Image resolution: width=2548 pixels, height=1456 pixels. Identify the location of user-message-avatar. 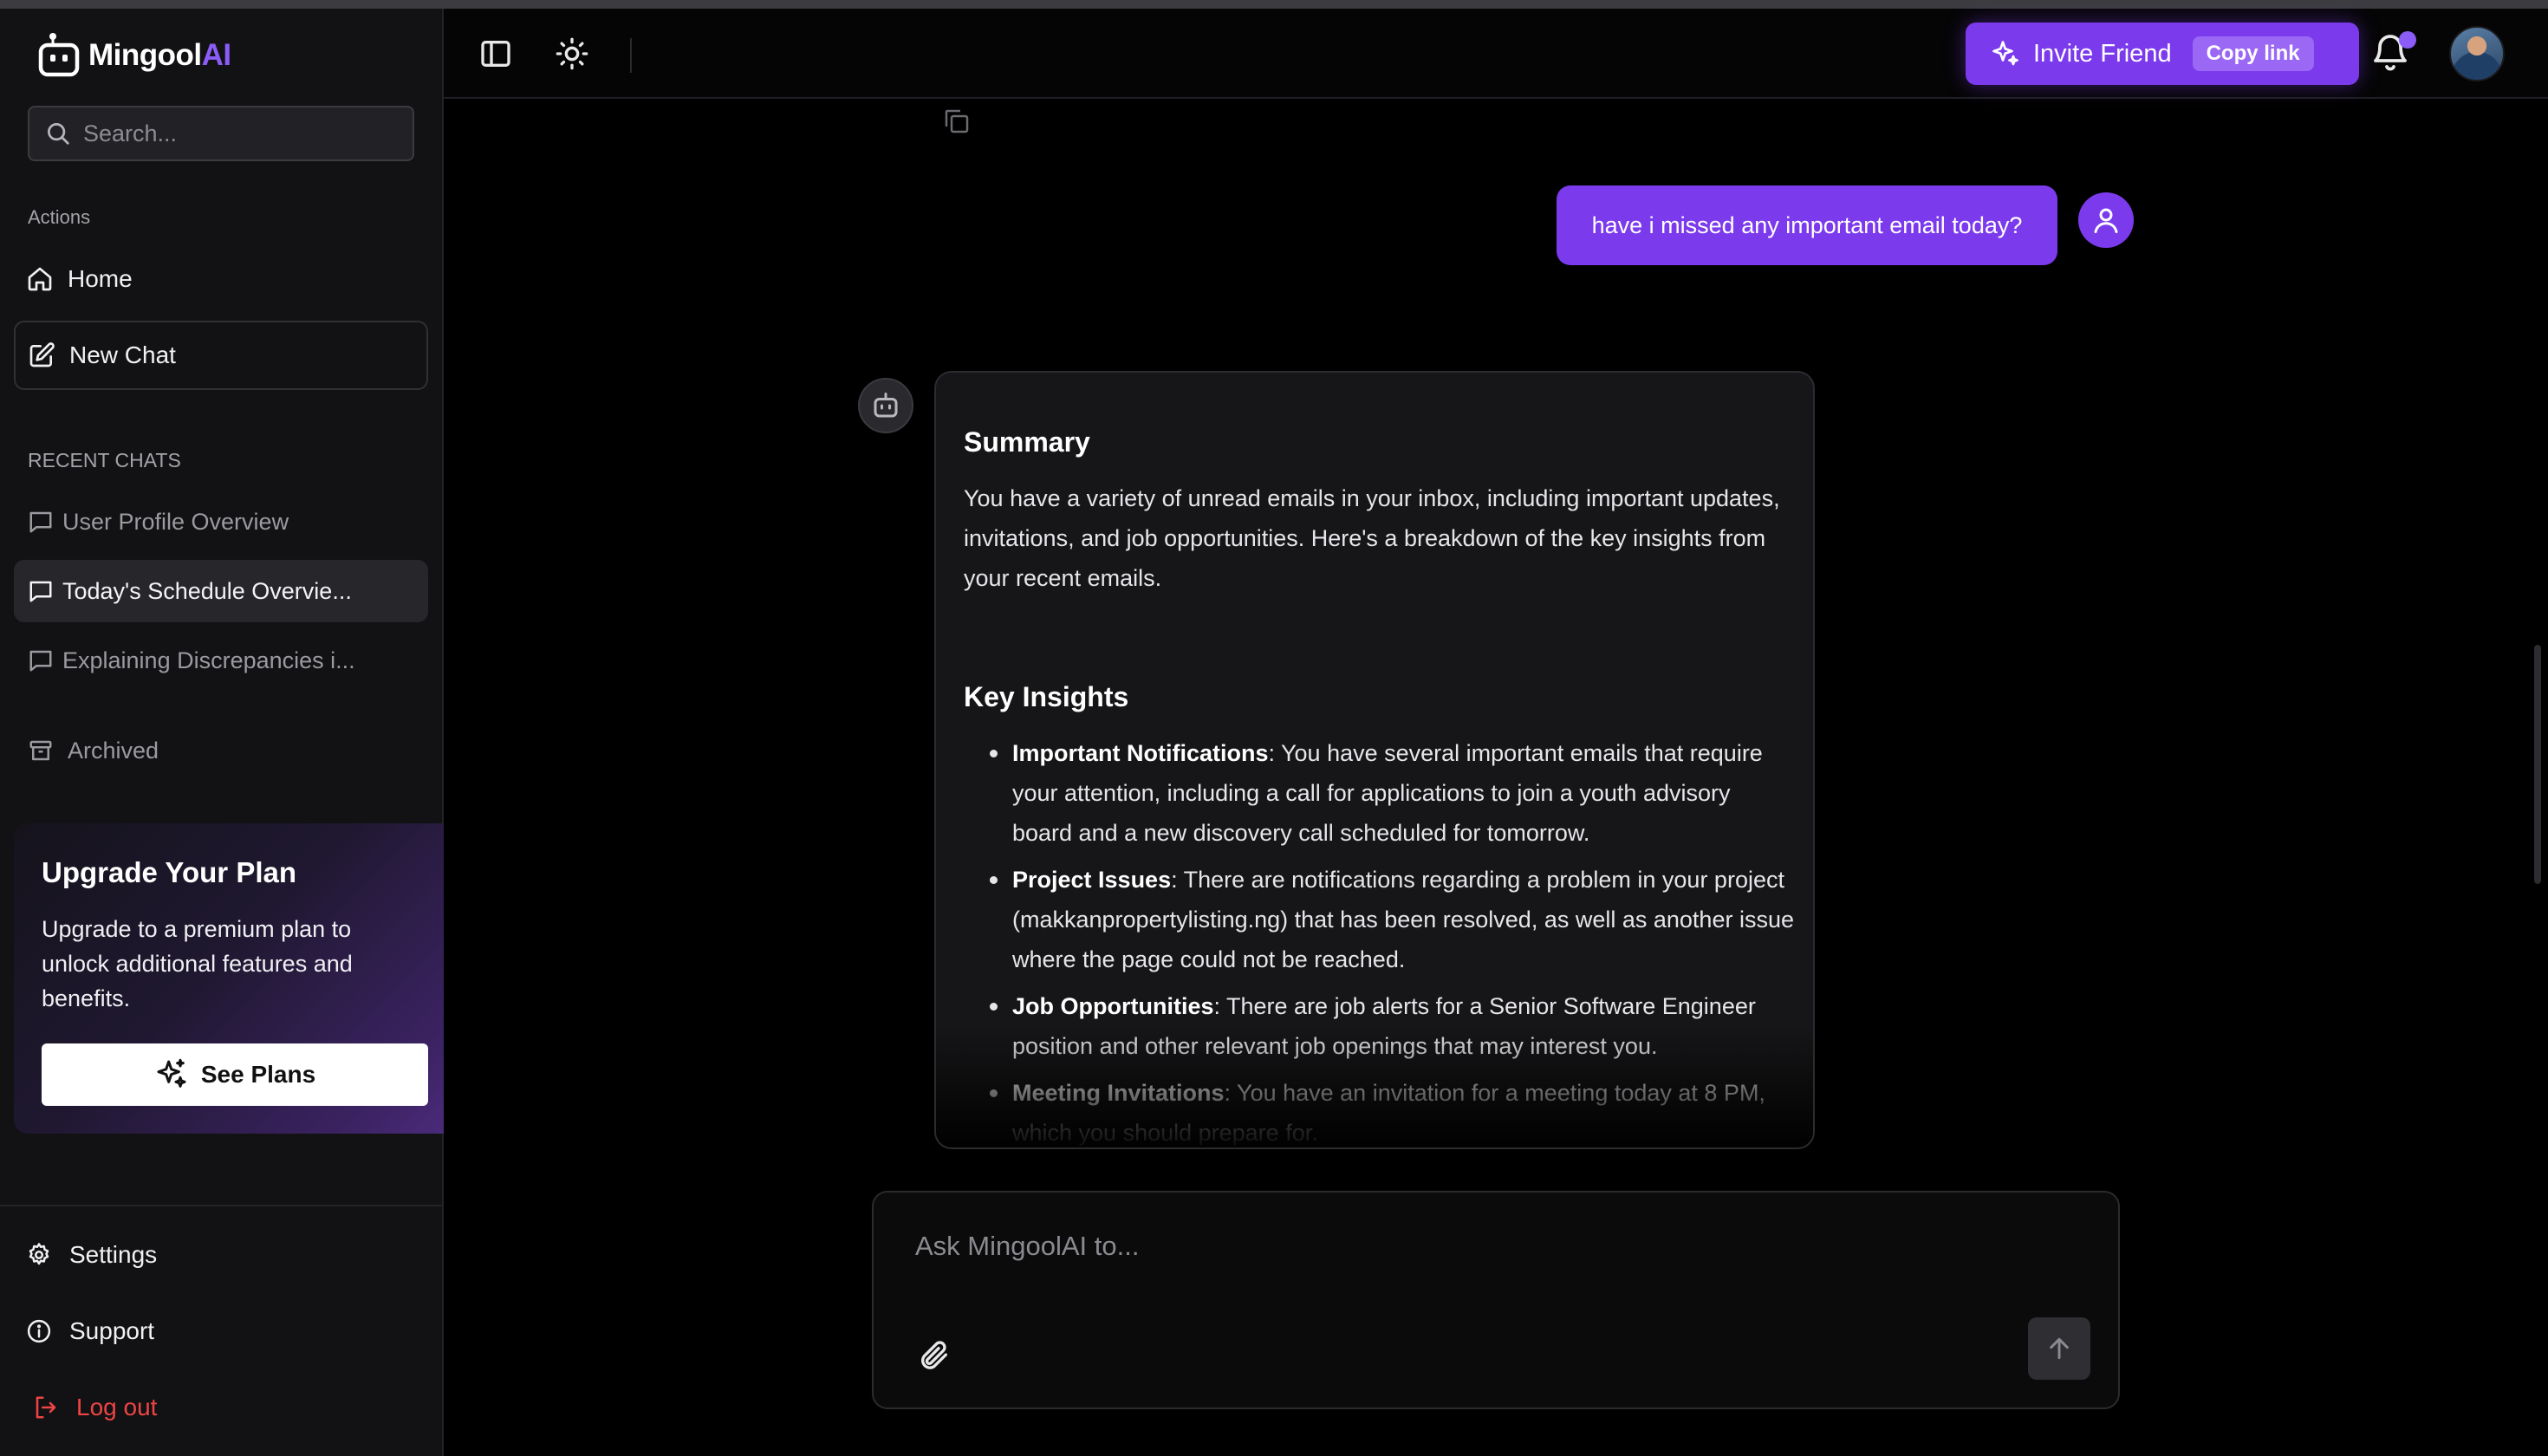
(2106, 220).